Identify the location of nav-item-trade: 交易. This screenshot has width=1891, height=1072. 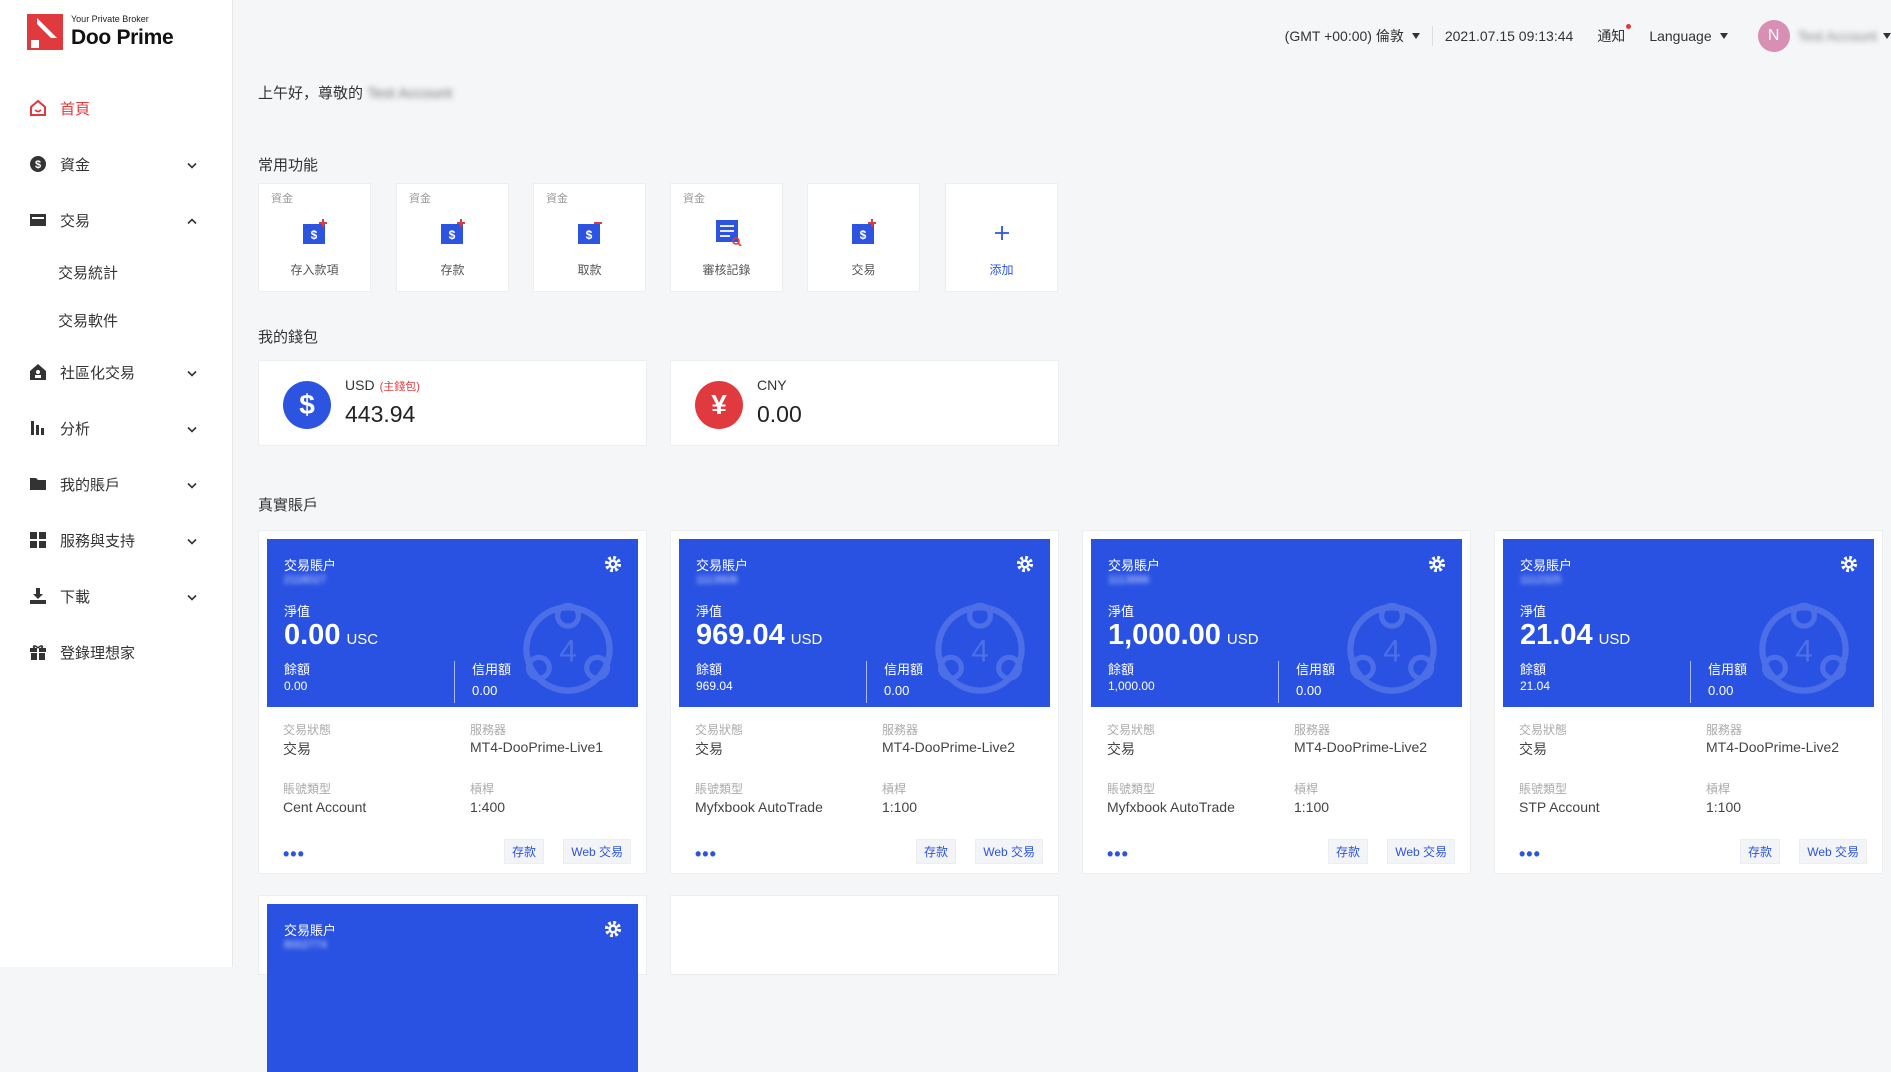
(116, 220).